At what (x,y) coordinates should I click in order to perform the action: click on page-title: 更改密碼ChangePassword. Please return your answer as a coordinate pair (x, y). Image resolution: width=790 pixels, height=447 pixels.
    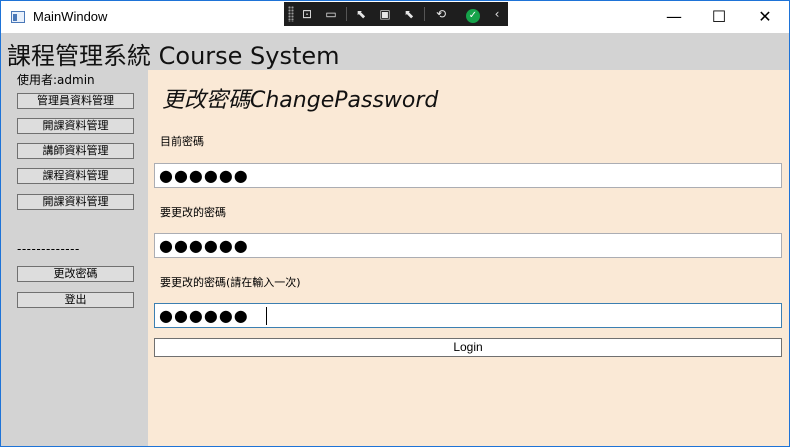
    Looking at the image, I should click on (300, 100).